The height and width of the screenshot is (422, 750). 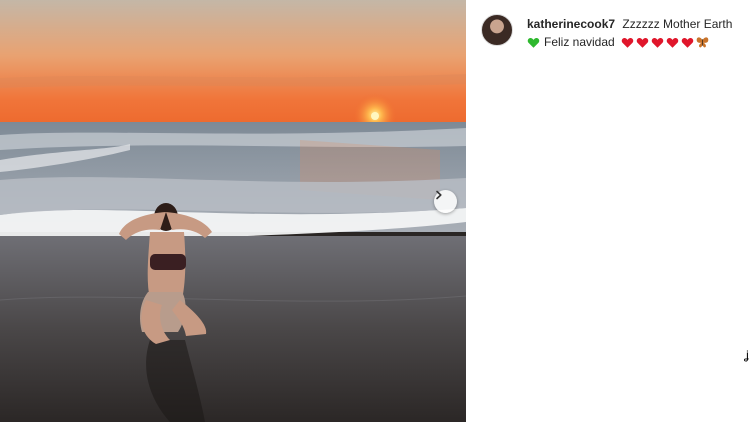 What do you see at coordinates (497, 30) in the screenshot?
I see `avatar` at bounding box center [497, 30].